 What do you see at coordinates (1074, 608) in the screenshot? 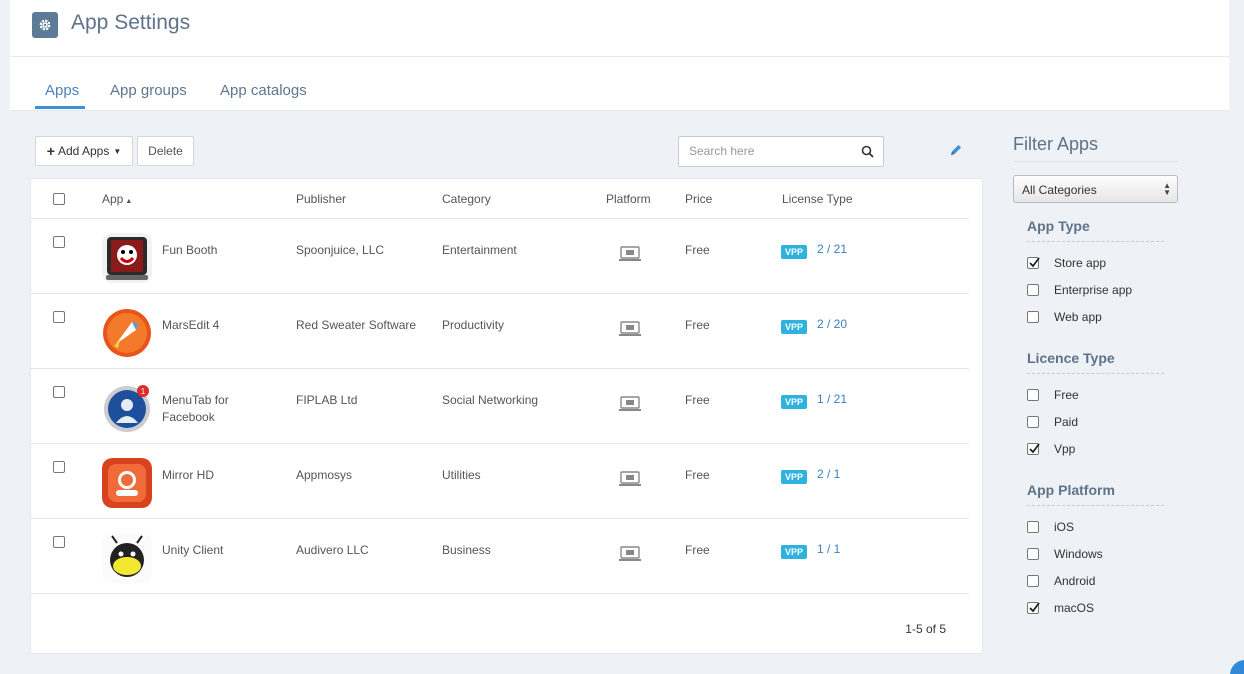
I see `filter-label: macOS` at bounding box center [1074, 608].